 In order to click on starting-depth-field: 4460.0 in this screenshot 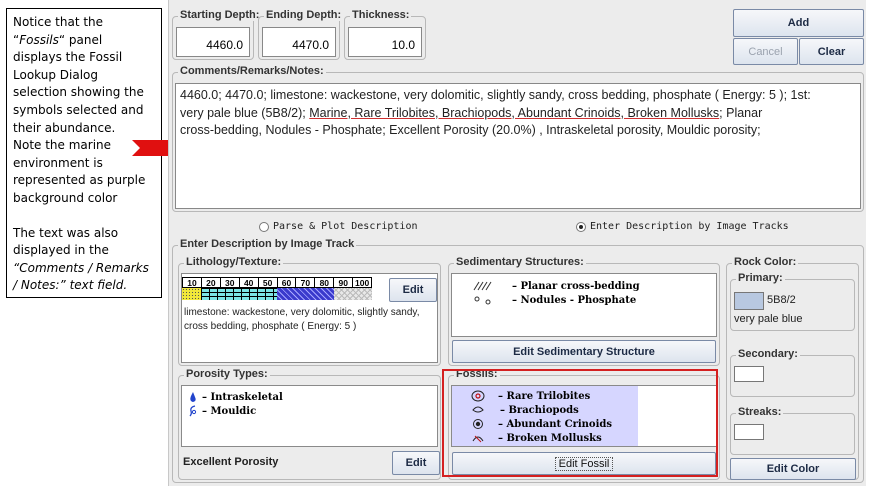, I will do `click(213, 42)`.